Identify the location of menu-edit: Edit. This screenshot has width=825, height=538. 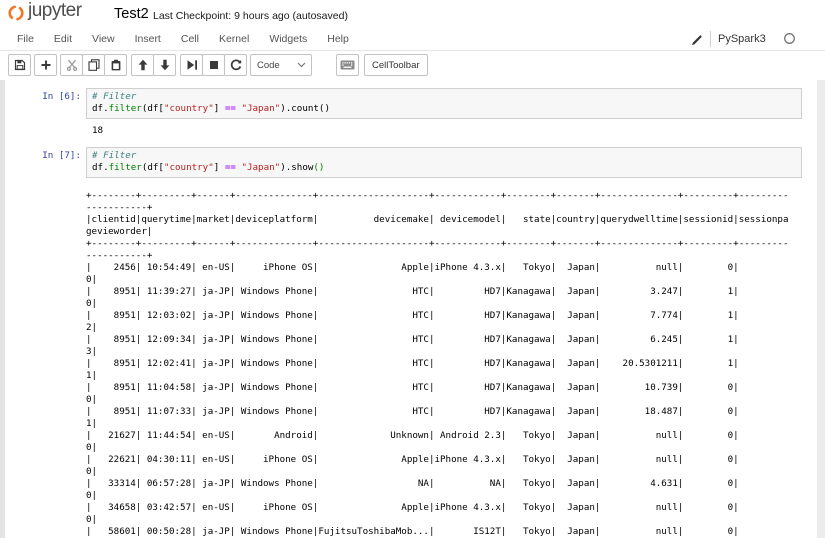
(63, 39).